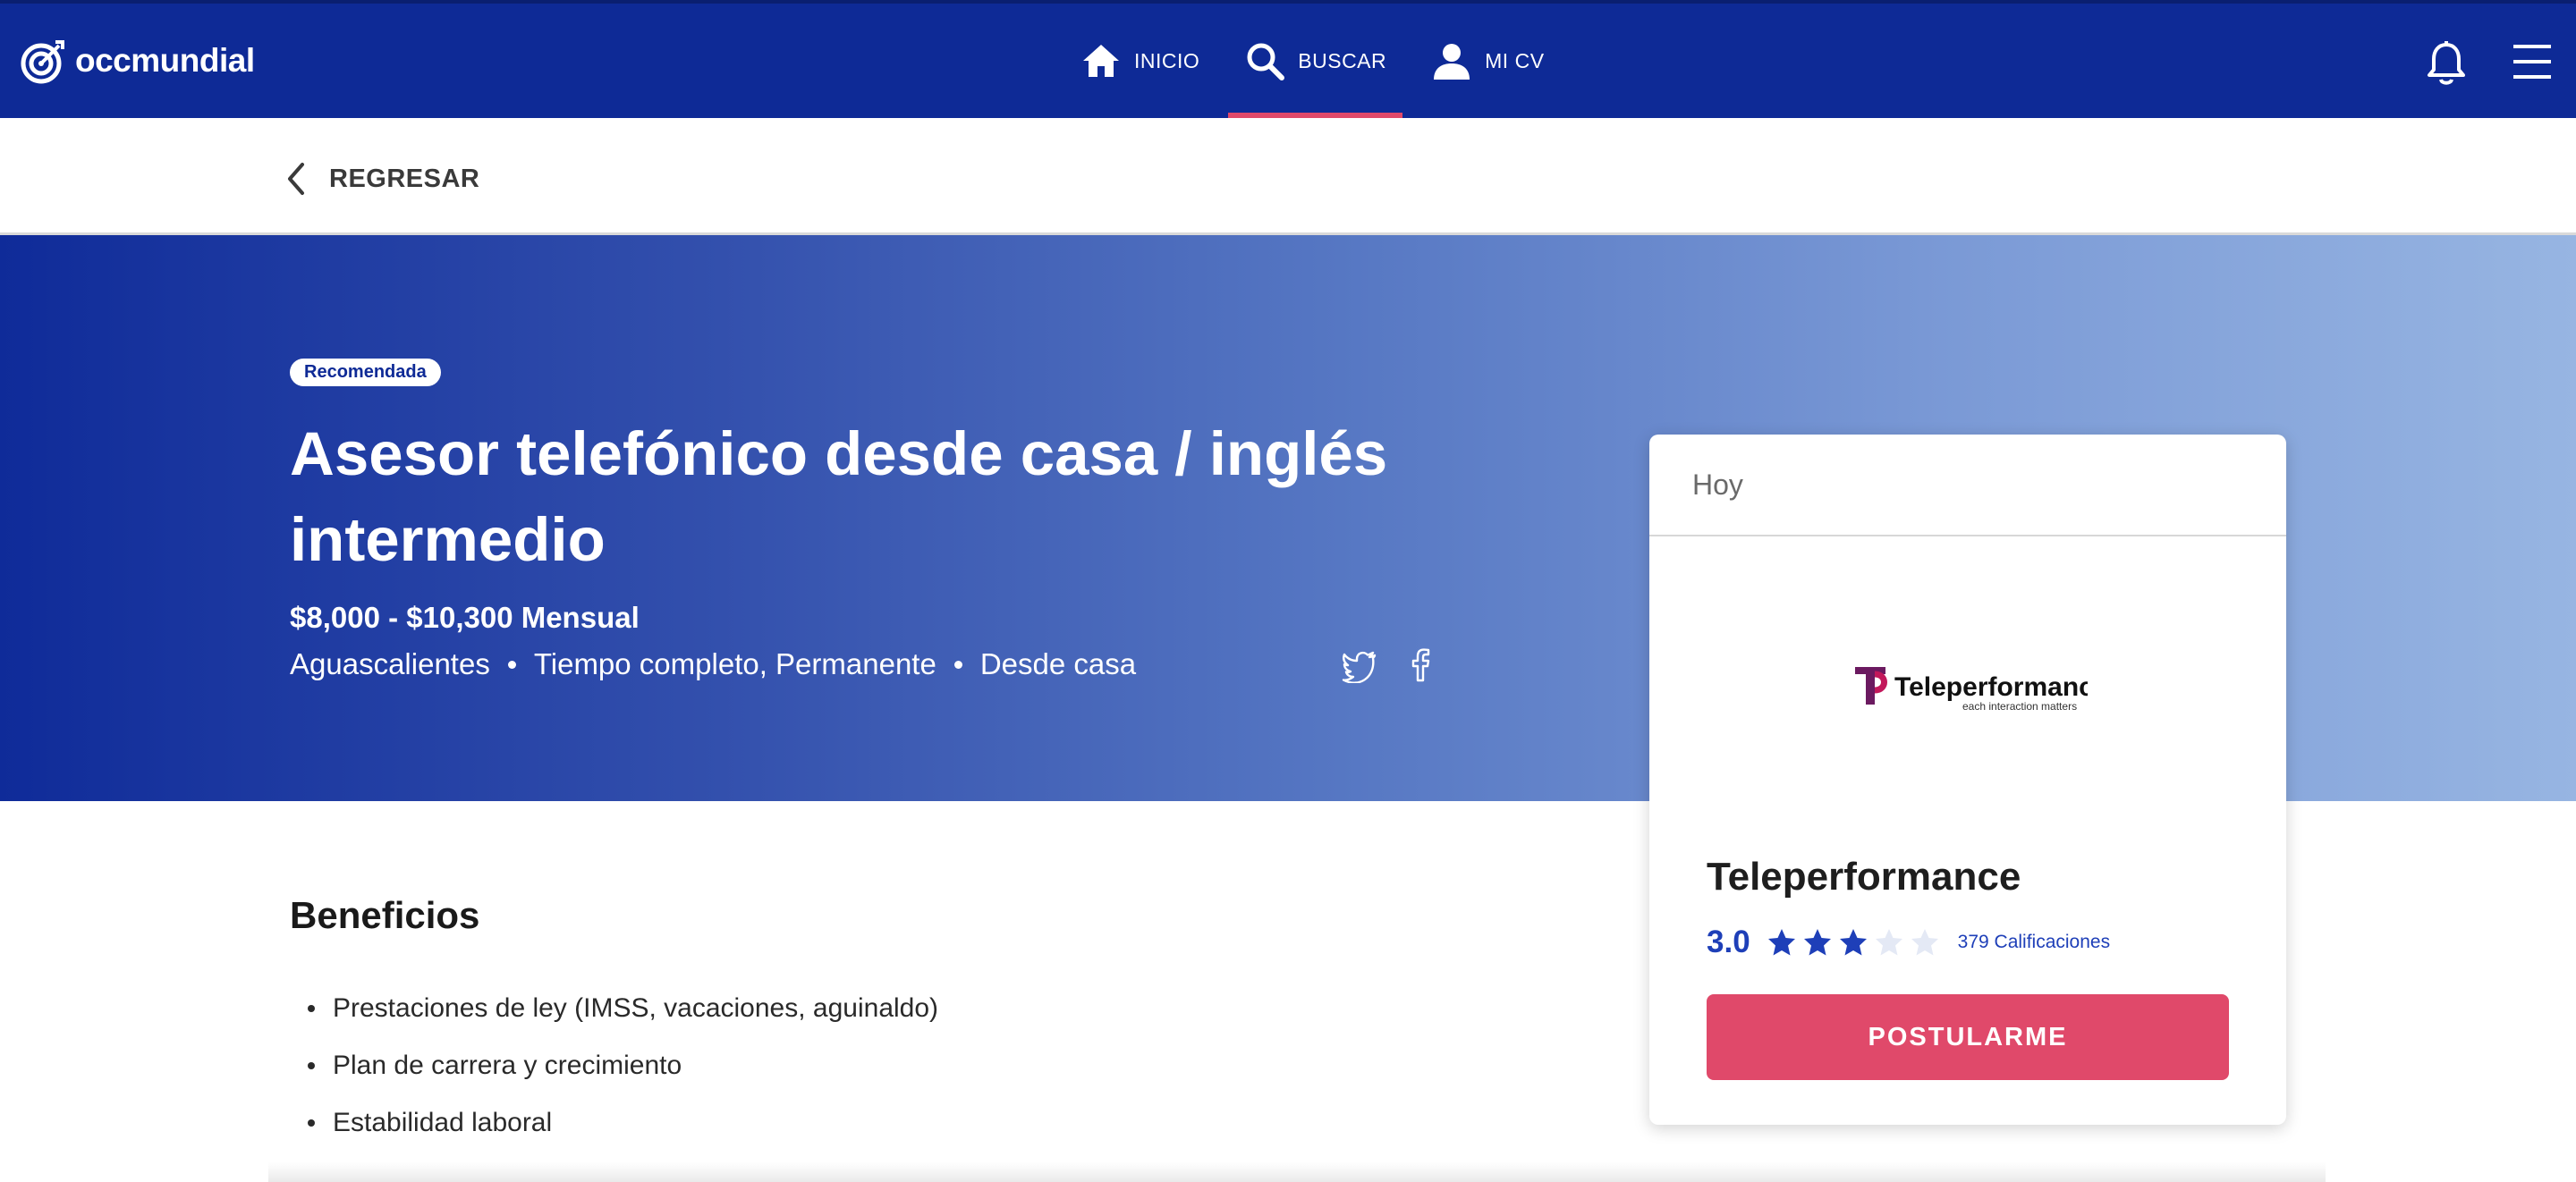 Image resolution: width=2576 pixels, height=1182 pixels. I want to click on benefits-title: Beneficios, so click(385, 915).